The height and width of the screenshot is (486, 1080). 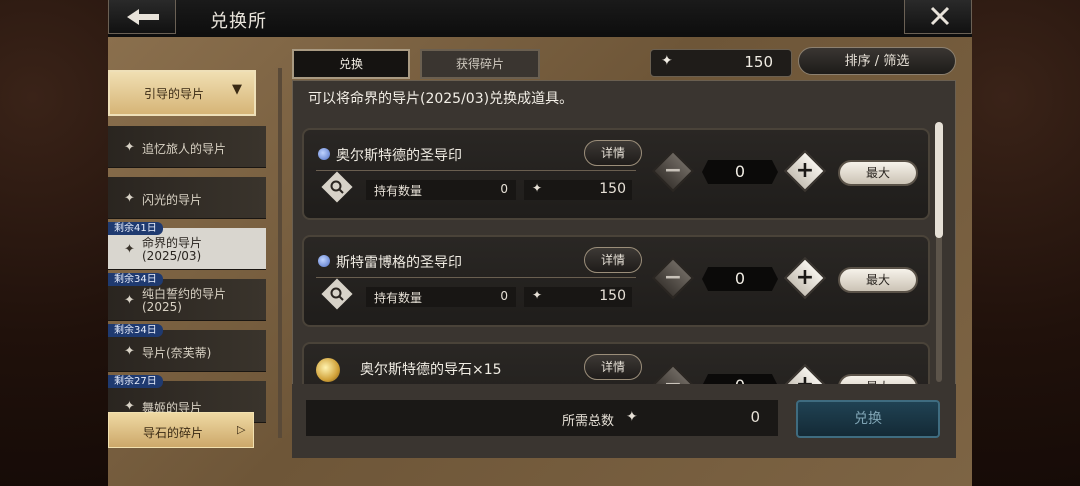 What do you see at coordinates (187, 297) in the screenshot?
I see `sidebar-item-white-vow: 剩余34日 ✦ 纯白誓约的导片 (2025)` at bounding box center [187, 297].